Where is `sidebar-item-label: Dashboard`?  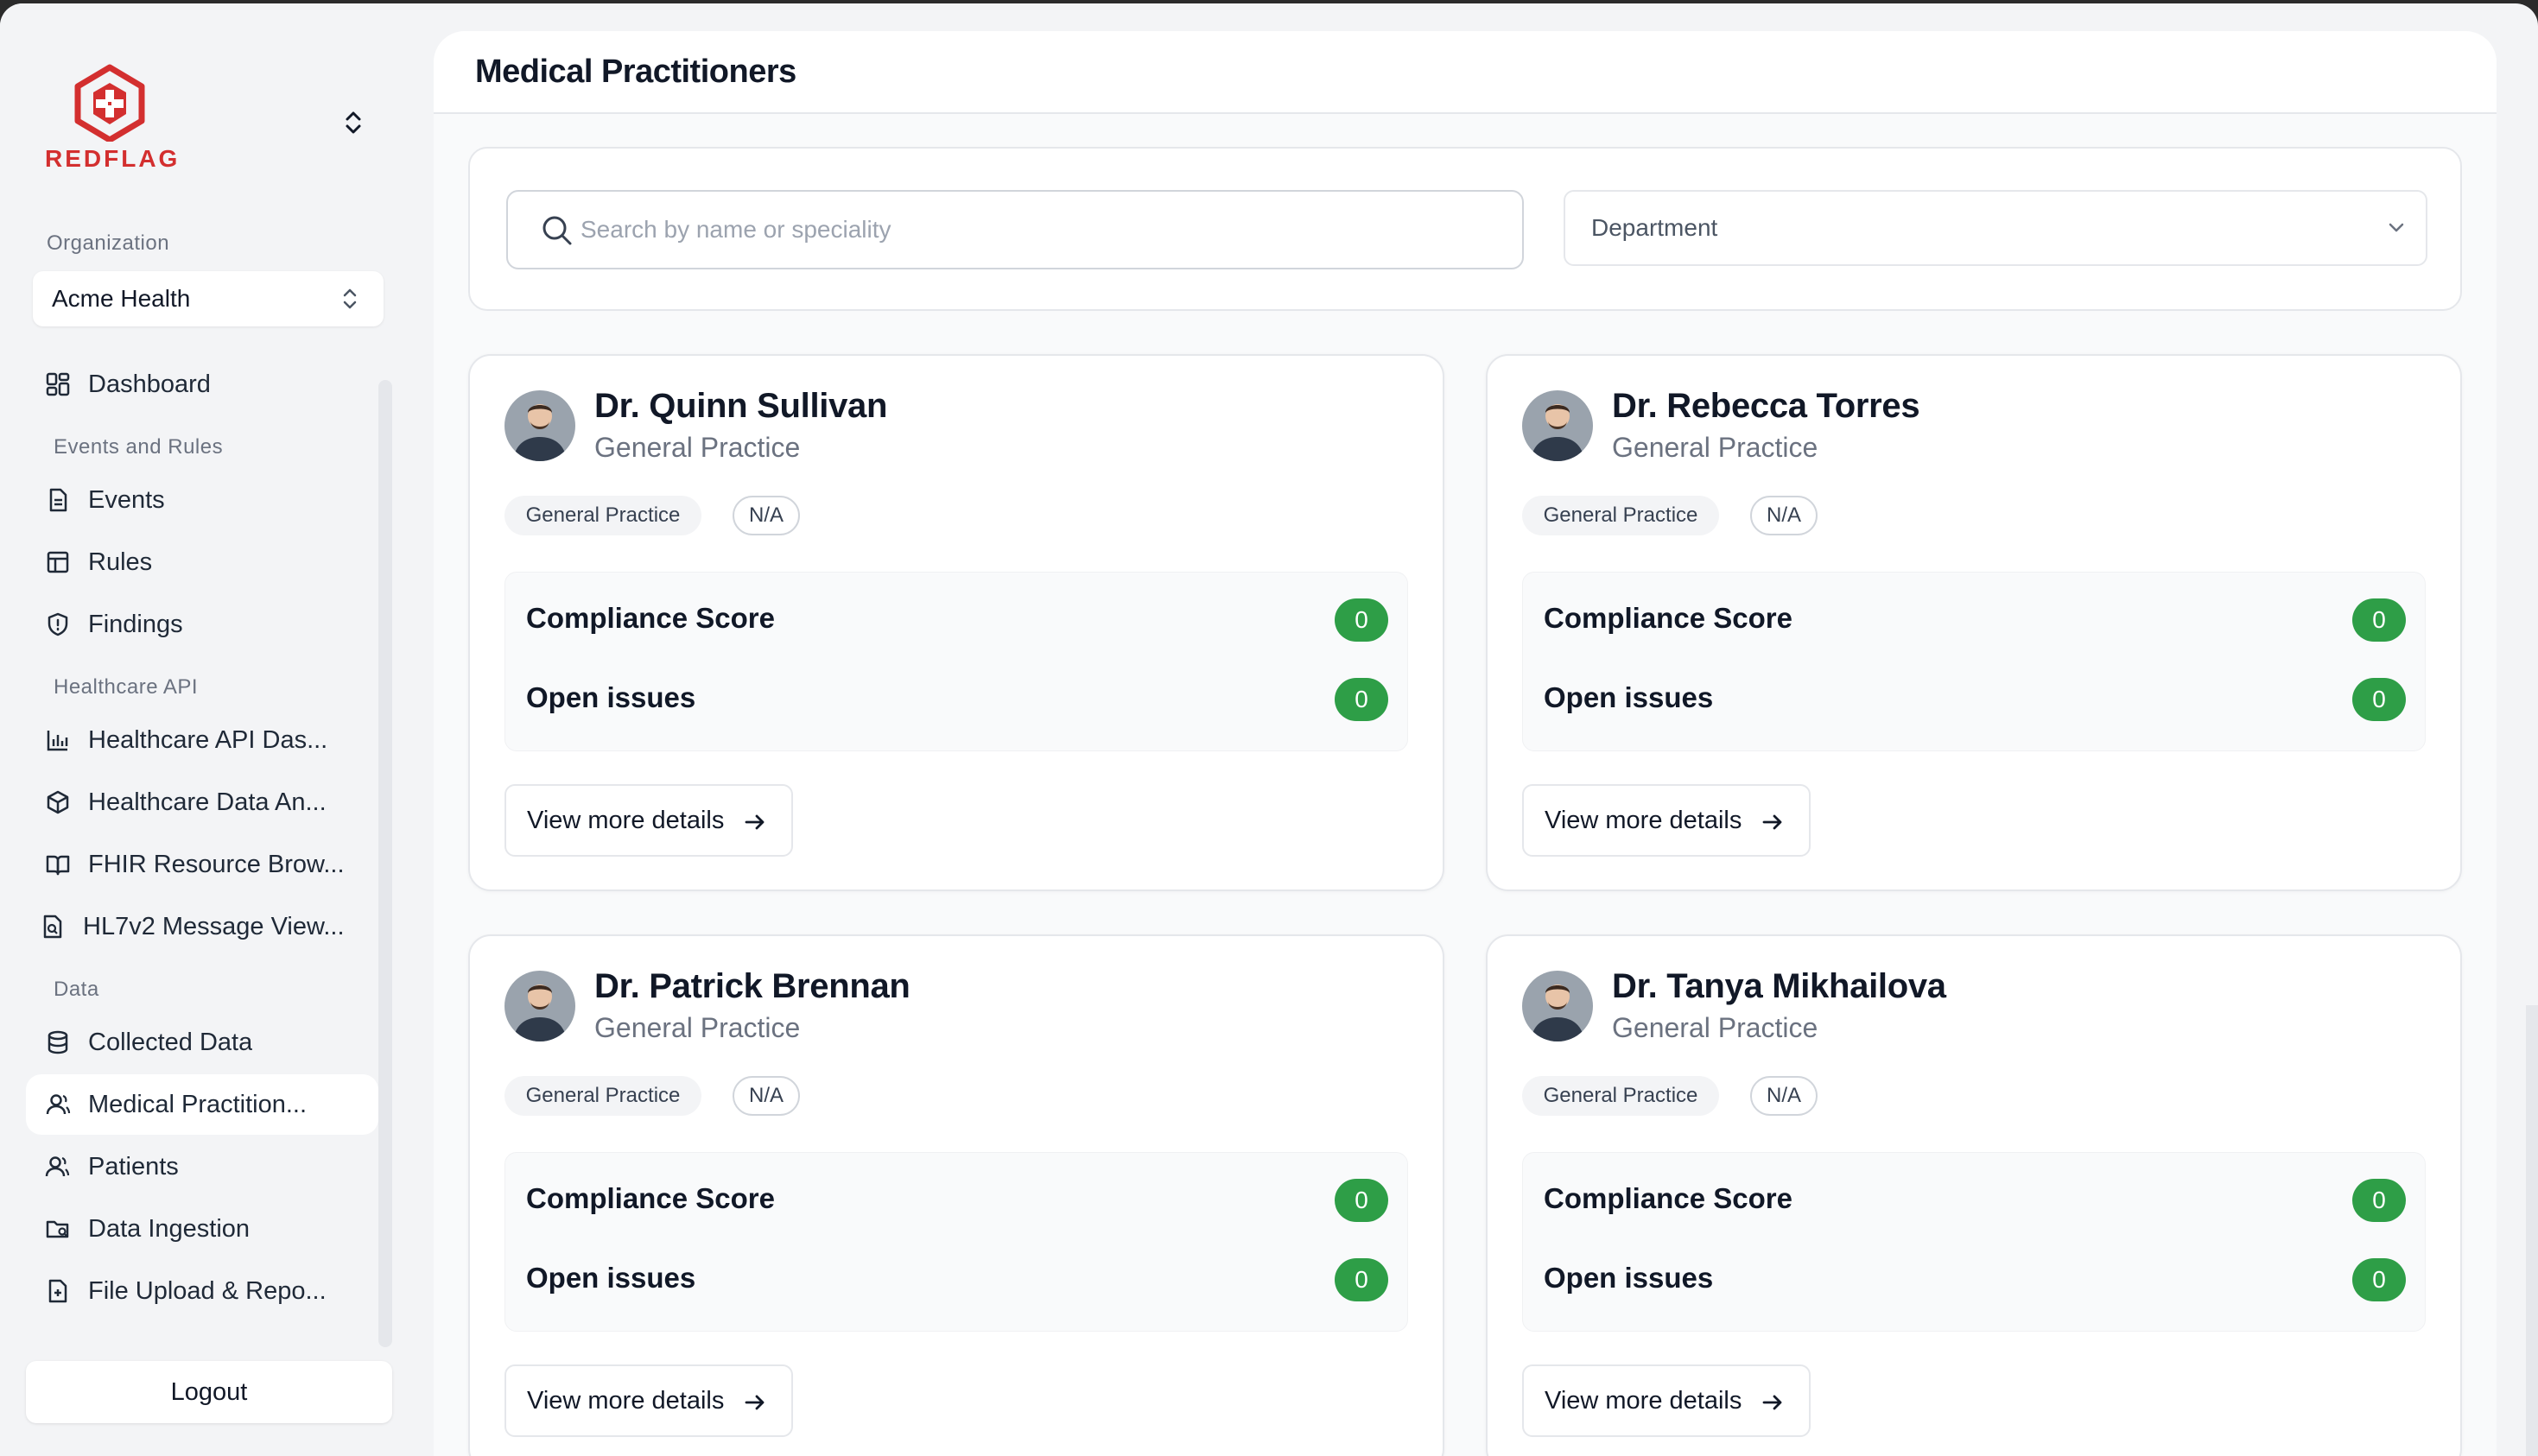
sidebar-item-label: Dashboard is located at coordinates (149, 384).